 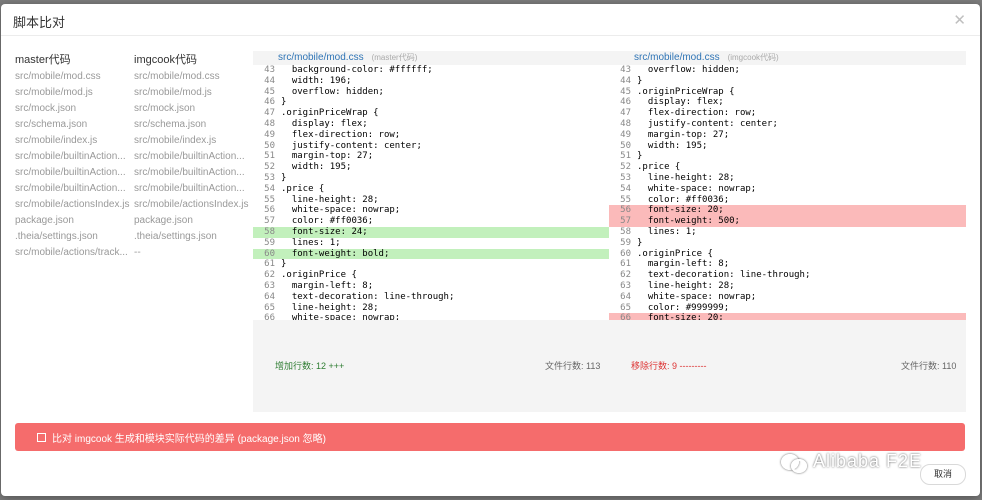 I want to click on line-number: 53, so click(x=269, y=177).